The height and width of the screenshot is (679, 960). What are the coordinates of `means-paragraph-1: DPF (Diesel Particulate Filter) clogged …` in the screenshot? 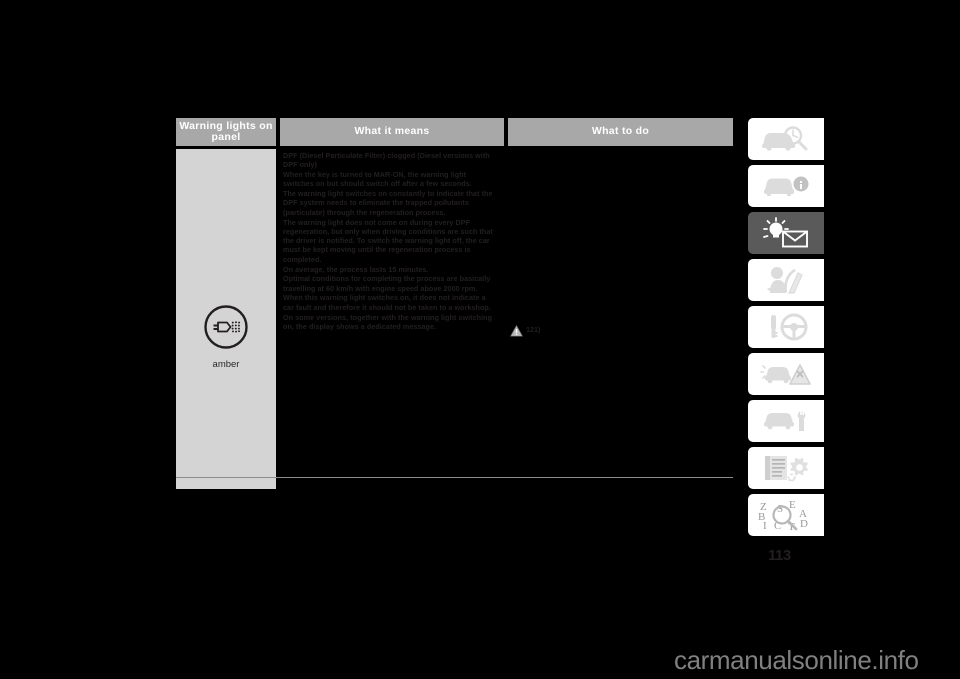 It's located at (386, 160).